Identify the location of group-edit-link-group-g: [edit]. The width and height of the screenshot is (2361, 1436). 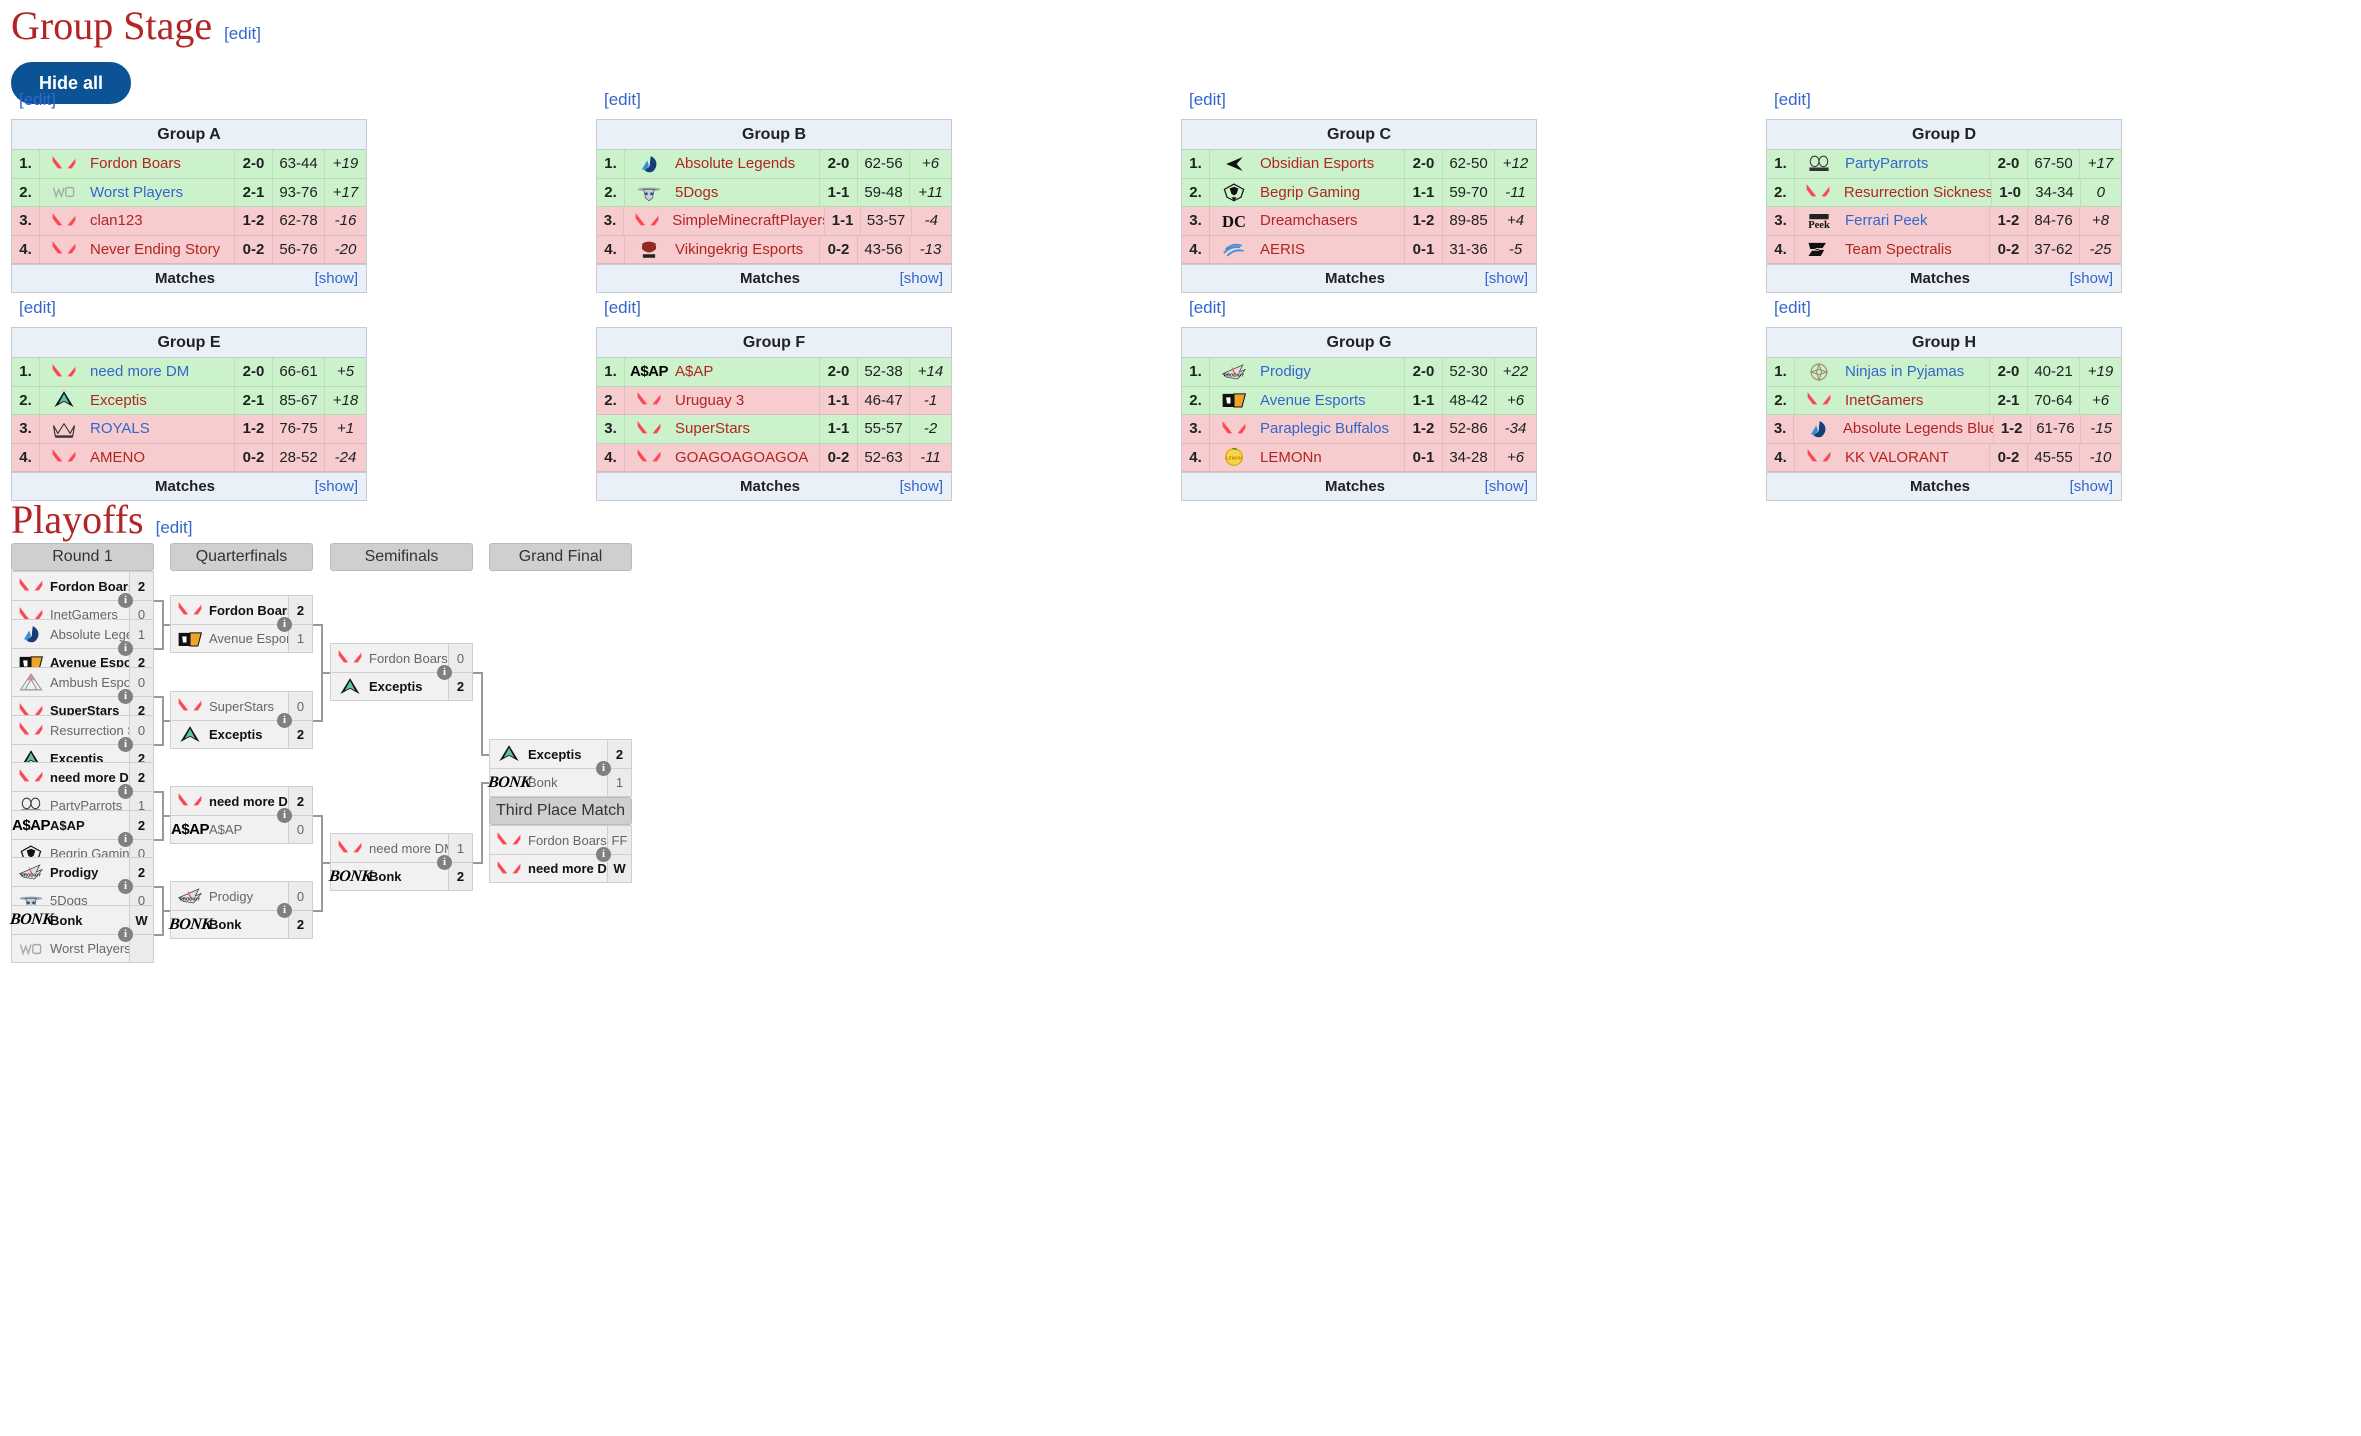
(1207, 308).